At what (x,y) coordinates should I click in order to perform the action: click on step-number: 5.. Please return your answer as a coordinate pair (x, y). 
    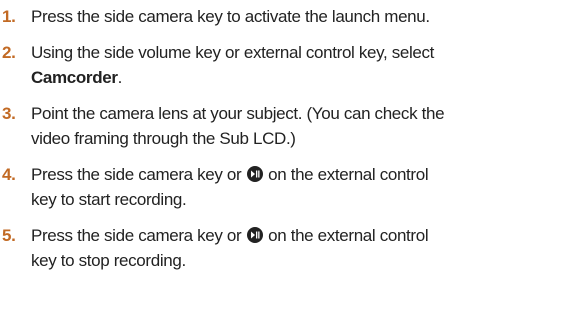
    Looking at the image, I should click on (9, 235).